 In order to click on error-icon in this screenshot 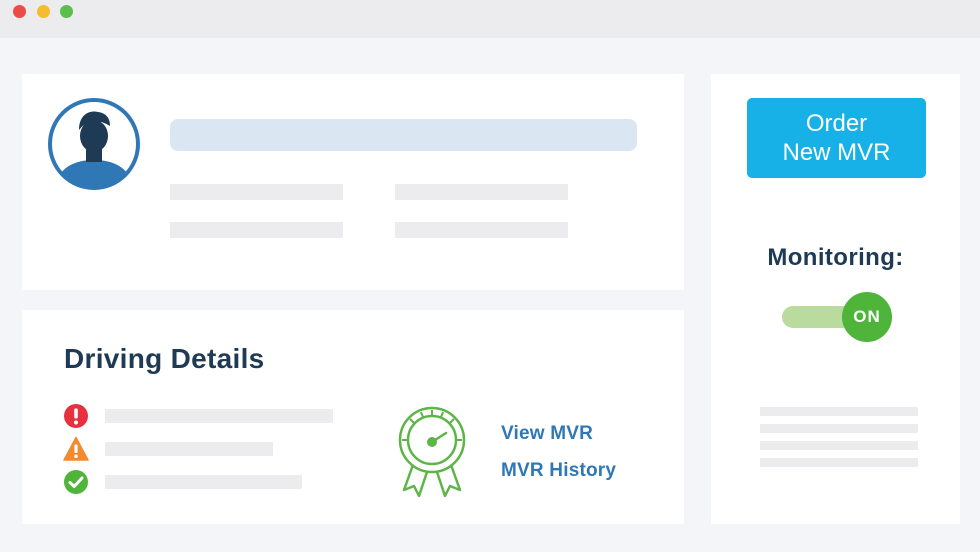, I will do `click(76, 416)`.